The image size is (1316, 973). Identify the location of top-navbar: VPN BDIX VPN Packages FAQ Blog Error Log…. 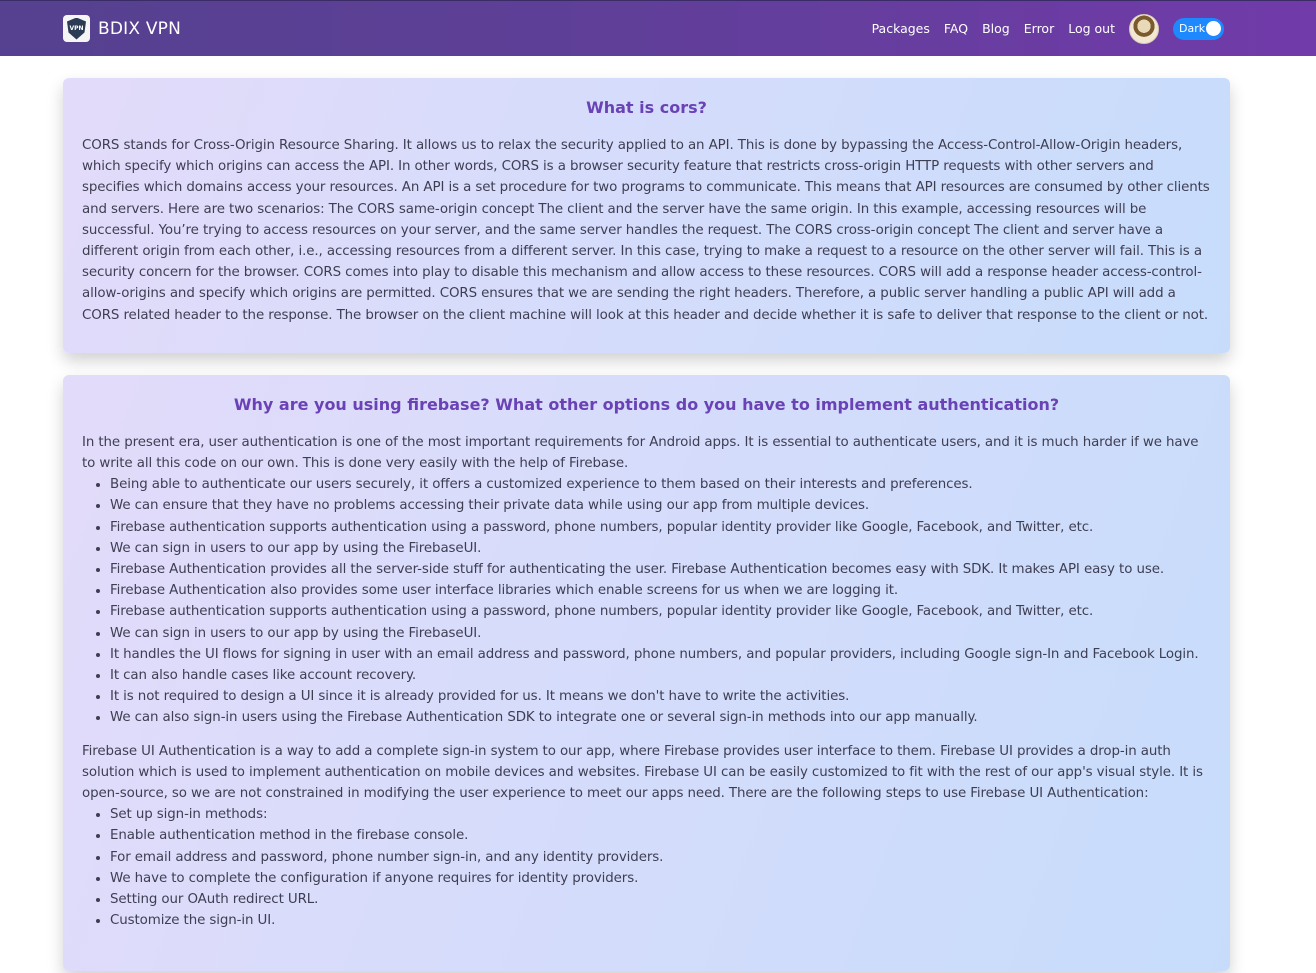
(658, 28).